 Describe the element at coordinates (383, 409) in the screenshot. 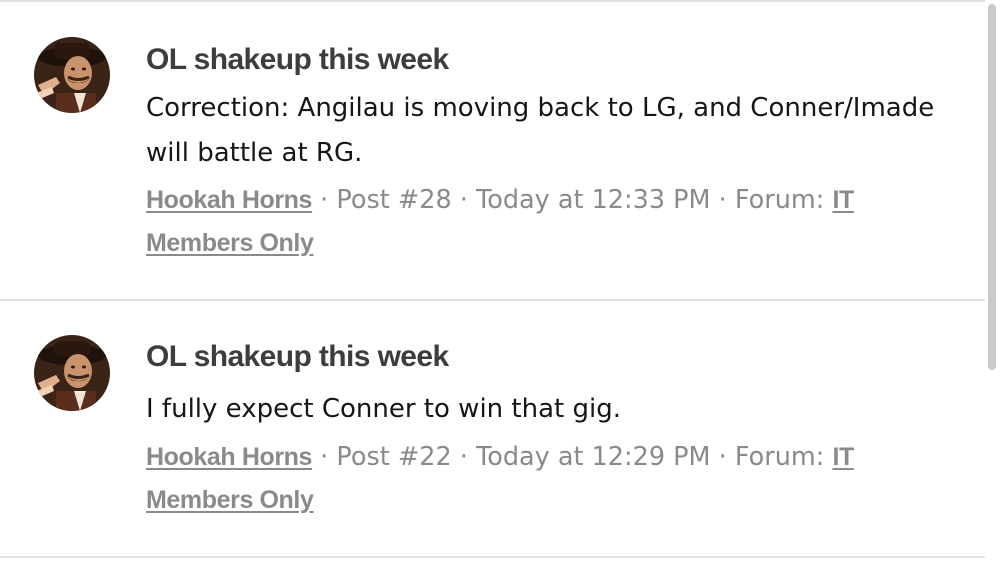

I see `post-snippet: I fully expect Conner to win that gig.` at that location.